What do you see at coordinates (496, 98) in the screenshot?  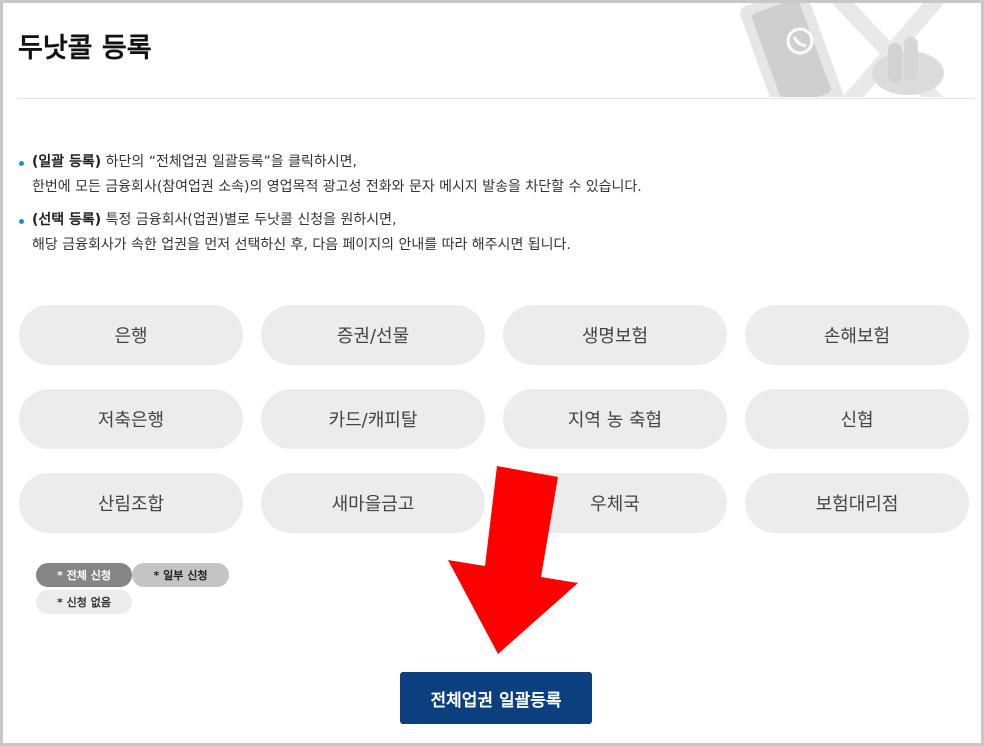 I see `title-divider` at bounding box center [496, 98].